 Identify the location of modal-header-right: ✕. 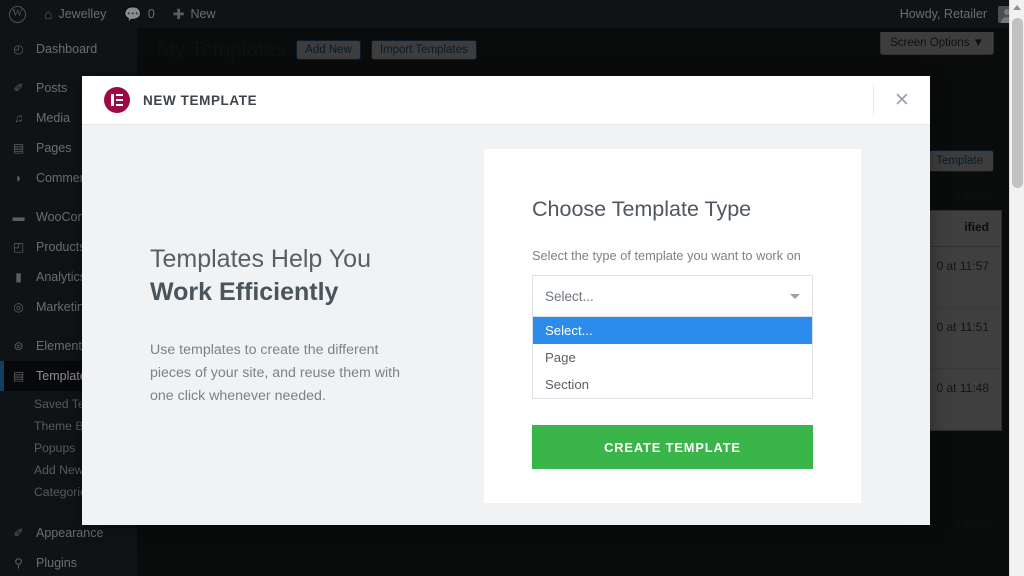
(901, 100).